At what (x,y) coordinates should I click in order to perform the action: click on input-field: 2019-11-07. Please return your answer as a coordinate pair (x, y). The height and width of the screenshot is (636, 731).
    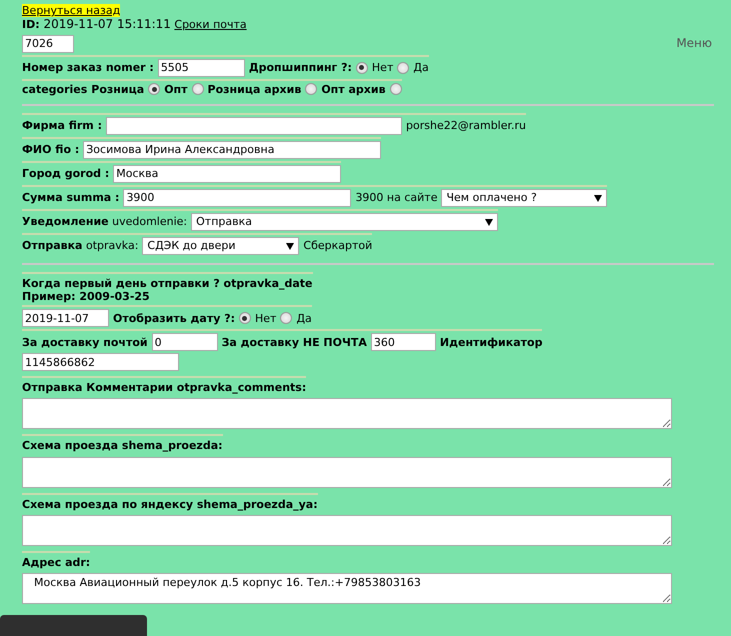
    Looking at the image, I should click on (65, 318).